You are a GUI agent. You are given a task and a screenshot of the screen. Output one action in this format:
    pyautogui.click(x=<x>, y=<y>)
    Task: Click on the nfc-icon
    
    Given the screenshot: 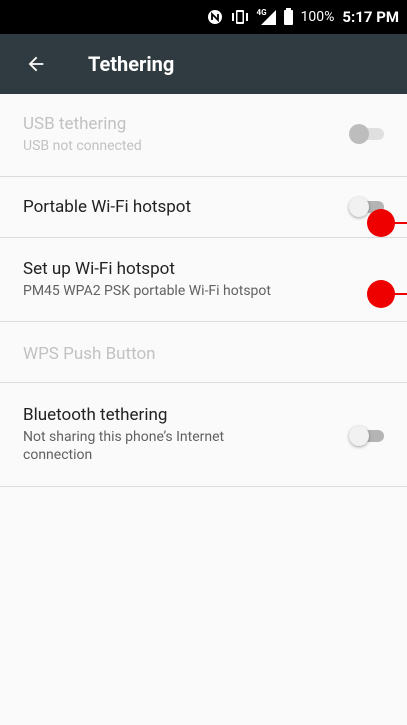 What is the action you would take?
    pyautogui.click(x=215, y=17)
    